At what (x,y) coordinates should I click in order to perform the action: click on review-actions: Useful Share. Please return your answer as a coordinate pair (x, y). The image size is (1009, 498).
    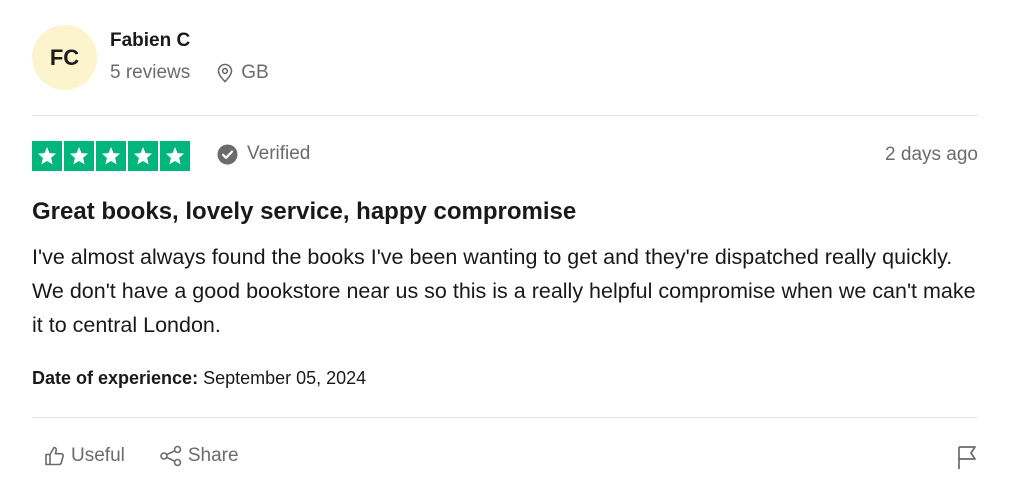
    Looking at the image, I should click on (141, 456).